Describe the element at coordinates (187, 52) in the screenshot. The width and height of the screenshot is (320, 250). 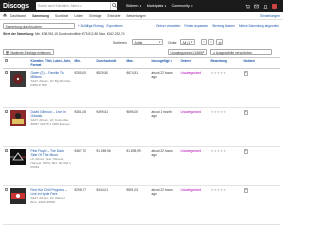
I see `folder-select: Uncategorized (1665) ▼` at that location.